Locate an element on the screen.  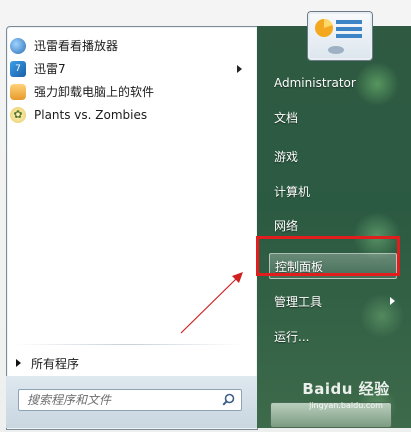
search-box is located at coordinates (130, 400).